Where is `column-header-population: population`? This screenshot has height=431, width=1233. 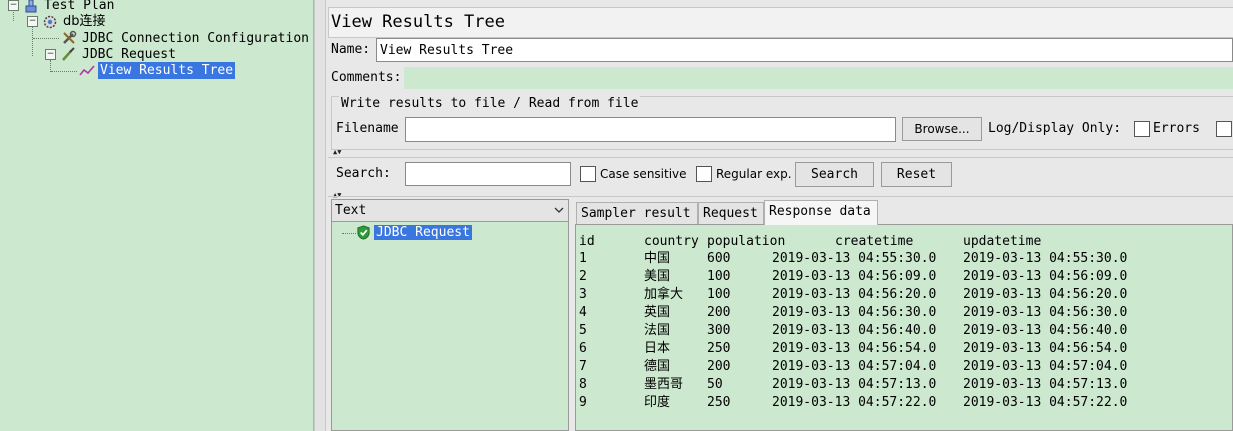 column-header-population: population is located at coordinates (746, 241).